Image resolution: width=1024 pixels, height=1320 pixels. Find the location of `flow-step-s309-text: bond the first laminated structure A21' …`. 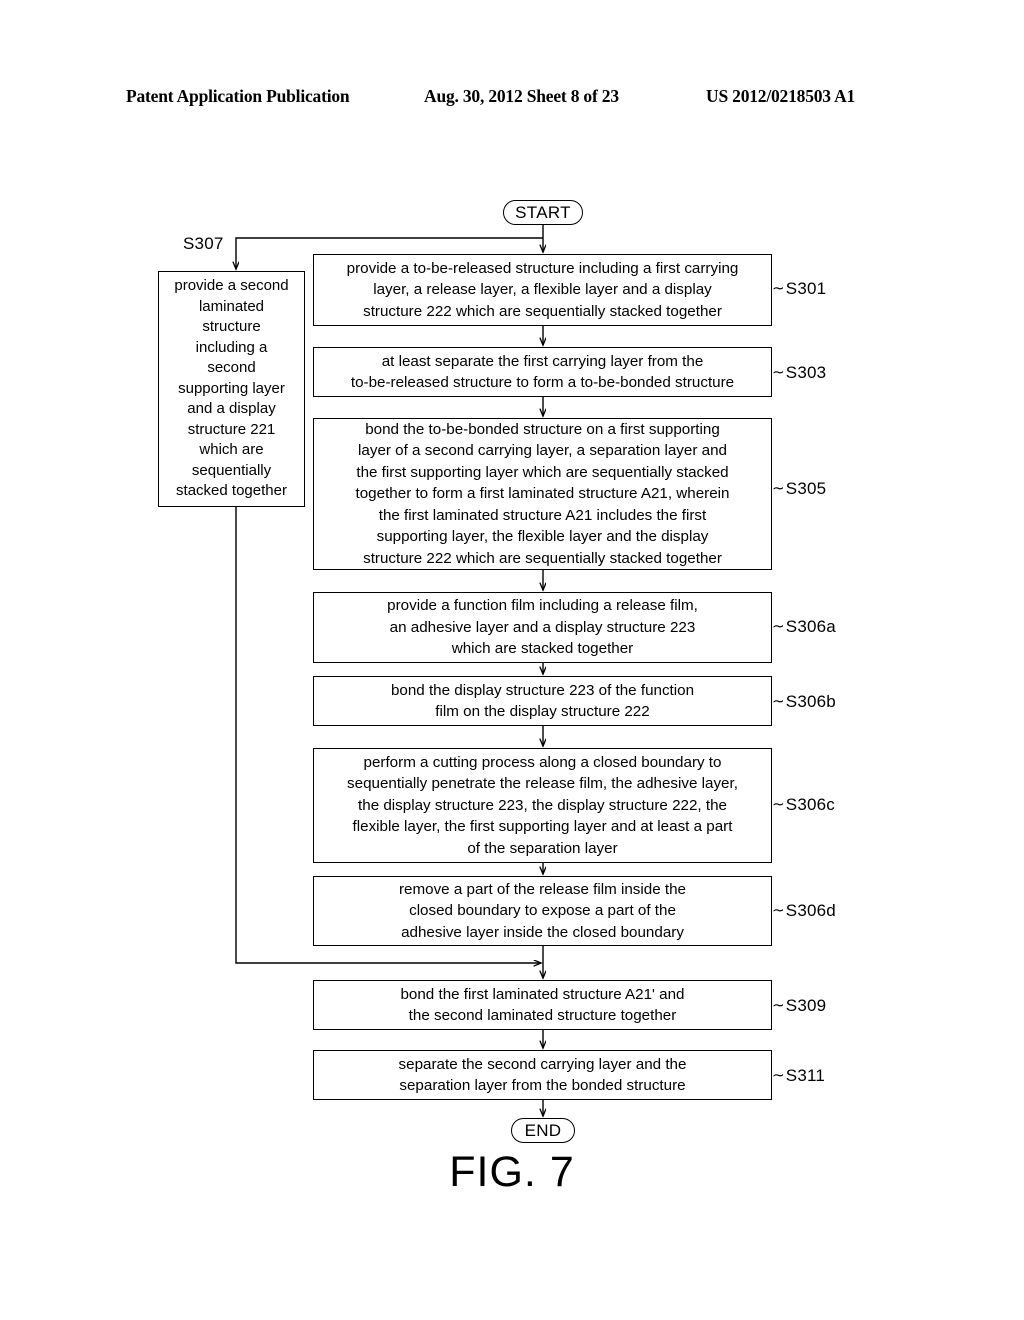

flow-step-s309-text: bond the first laminated structure A21' … is located at coordinates (542, 1005).